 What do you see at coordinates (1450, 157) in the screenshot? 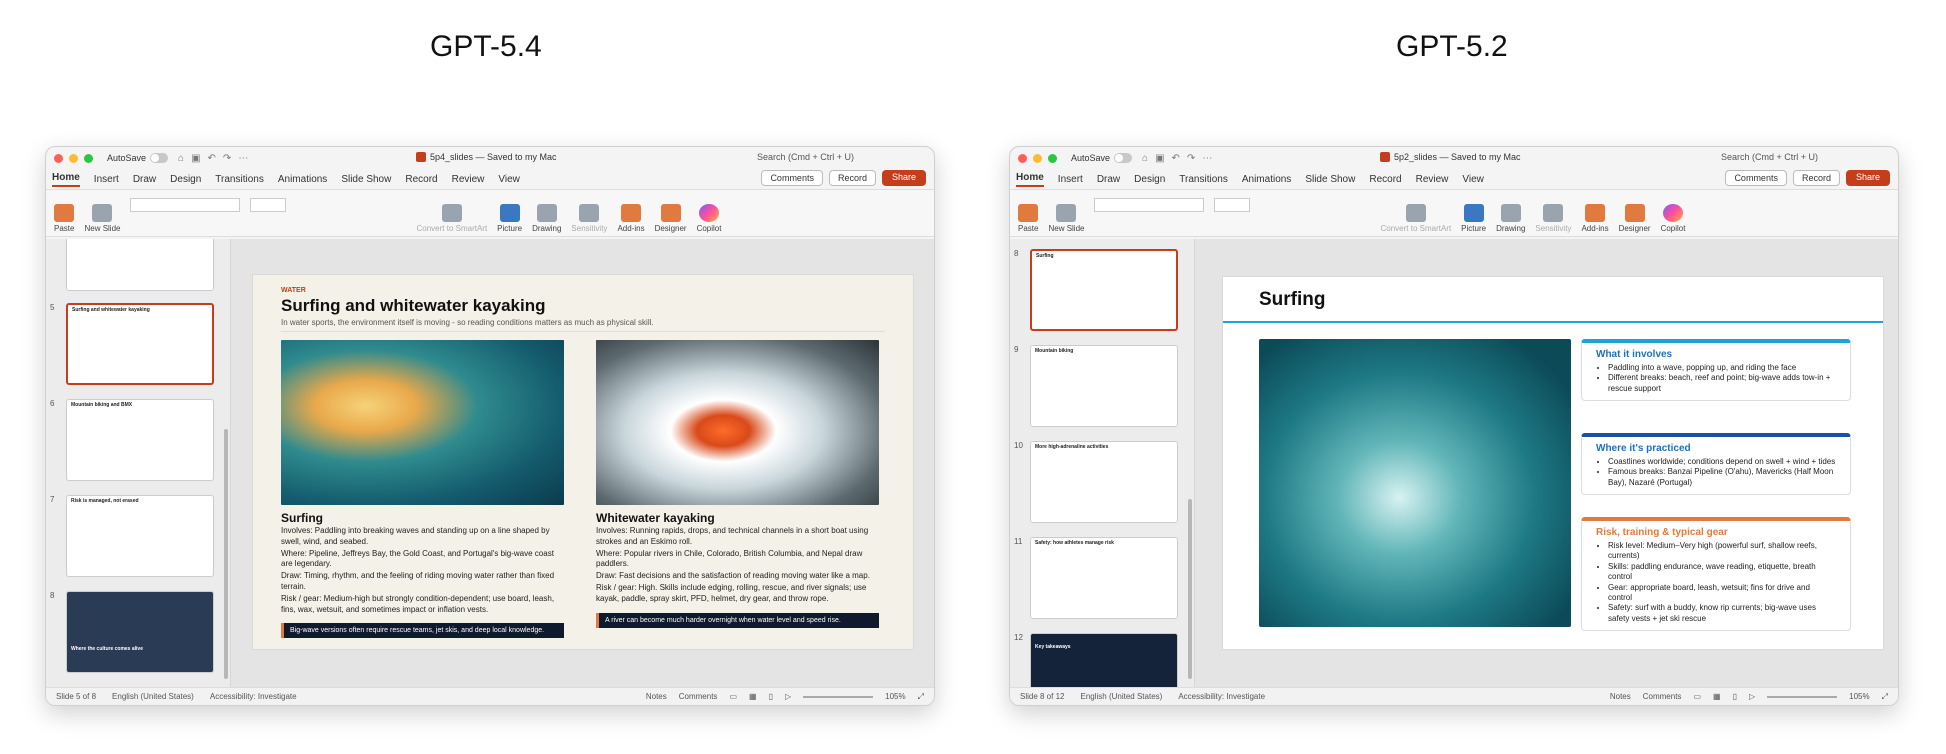
I see `document-title: 5p2_slides — Saved to my Mac` at bounding box center [1450, 157].